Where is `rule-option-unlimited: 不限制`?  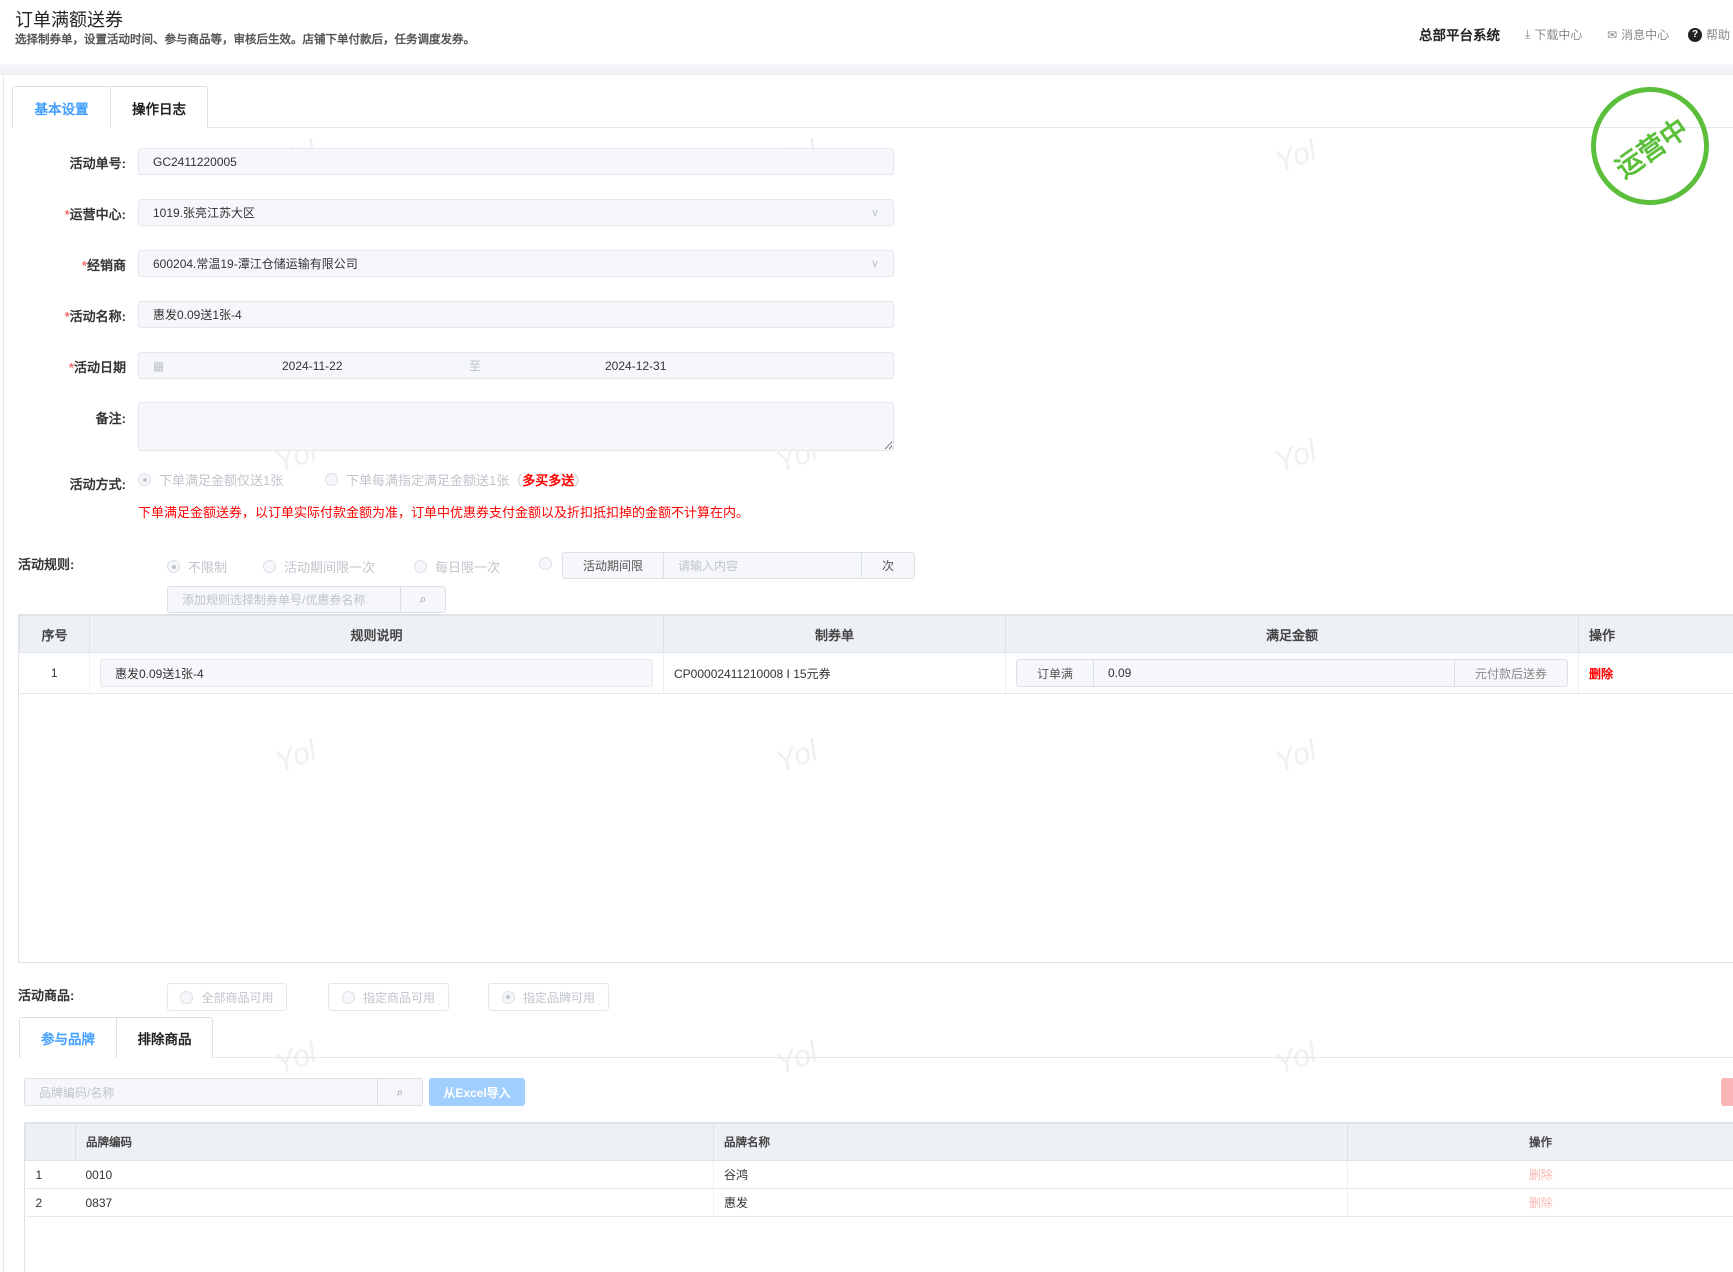
rule-option-unlimited: 不限制 is located at coordinates (197, 566).